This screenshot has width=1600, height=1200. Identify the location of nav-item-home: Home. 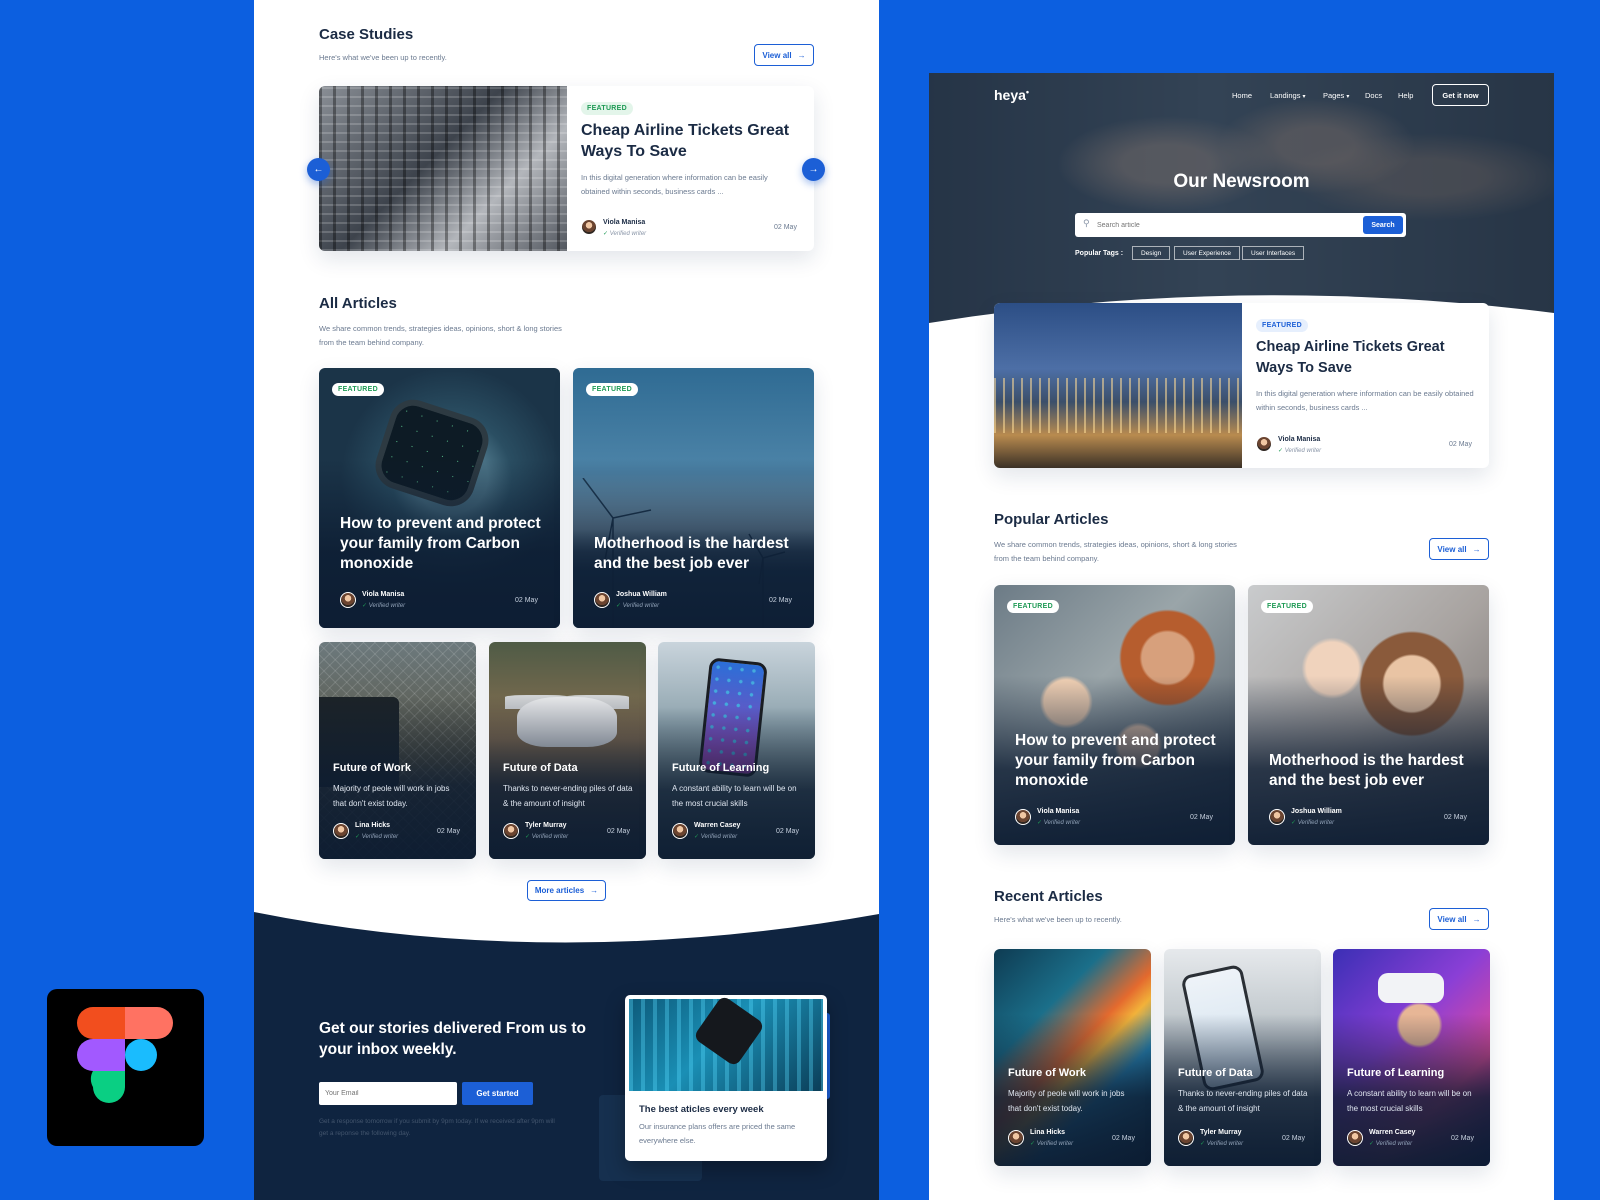
(1242, 95).